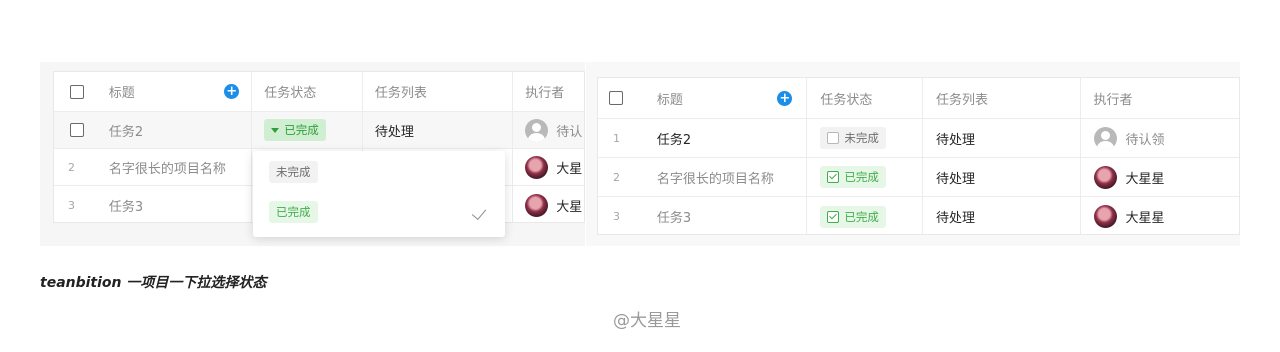 The height and width of the screenshot is (352, 1280). I want to click on row-index-cell: 1, so click(623, 138).